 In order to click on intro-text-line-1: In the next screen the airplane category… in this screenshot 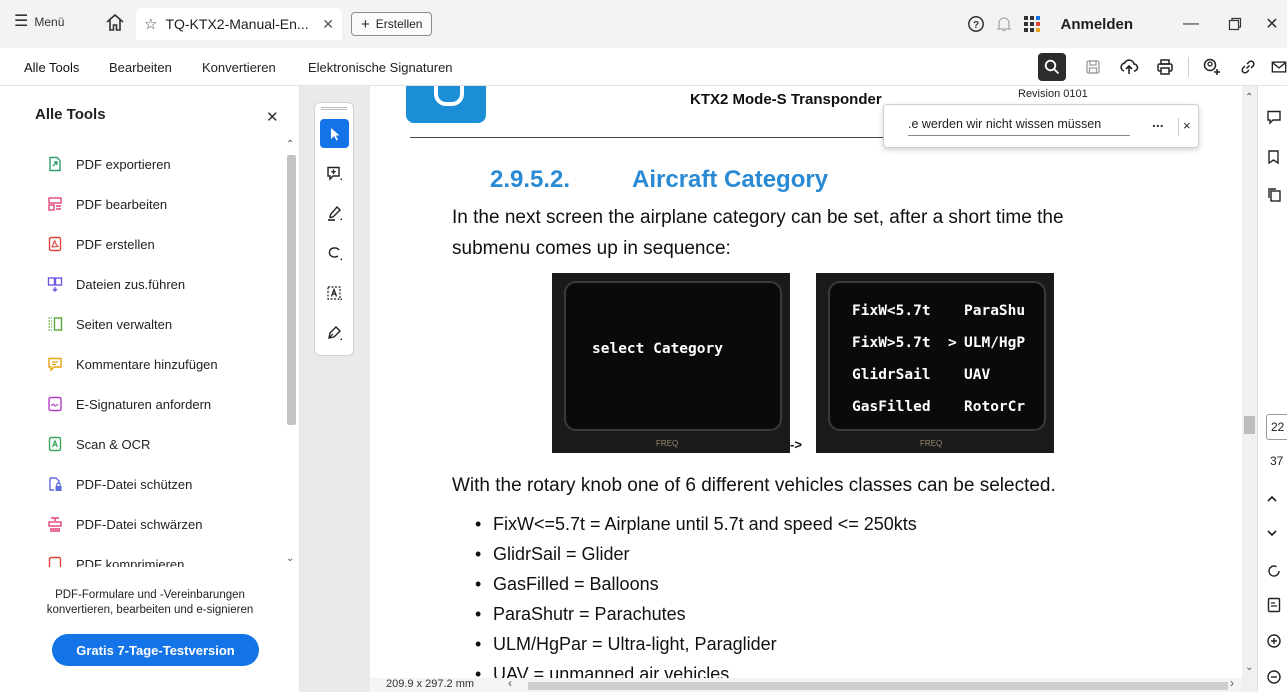, I will do `click(758, 217)`.